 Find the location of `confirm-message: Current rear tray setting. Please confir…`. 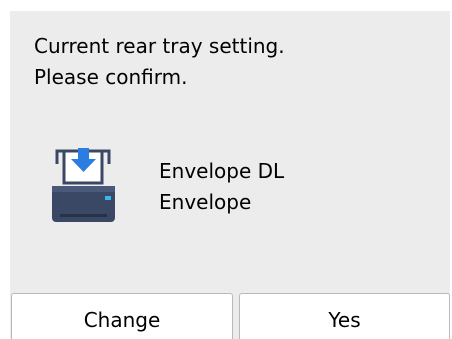

confirm-message: Current rear tray setting. Please confir… is located at coordinates (159, 62).